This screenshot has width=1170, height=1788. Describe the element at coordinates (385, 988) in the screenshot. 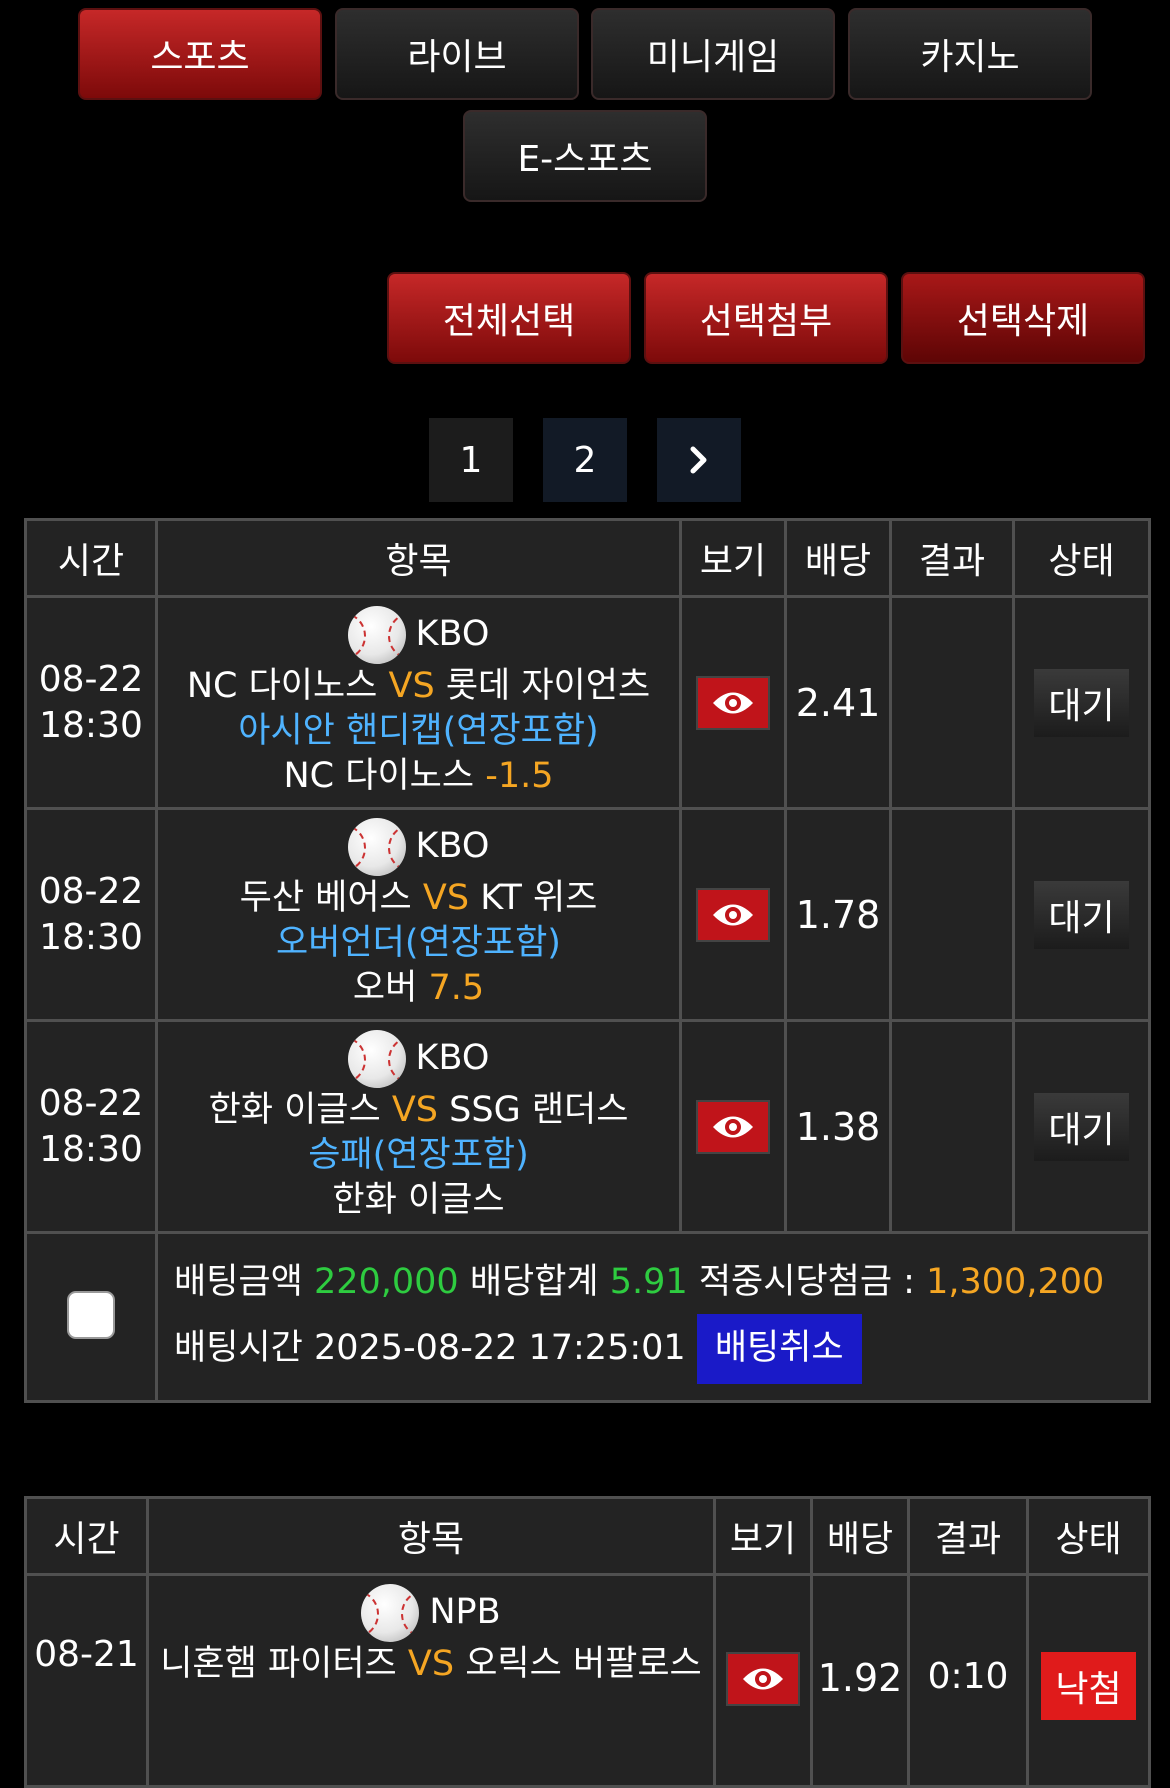

I see `pick: 오버` at that location.